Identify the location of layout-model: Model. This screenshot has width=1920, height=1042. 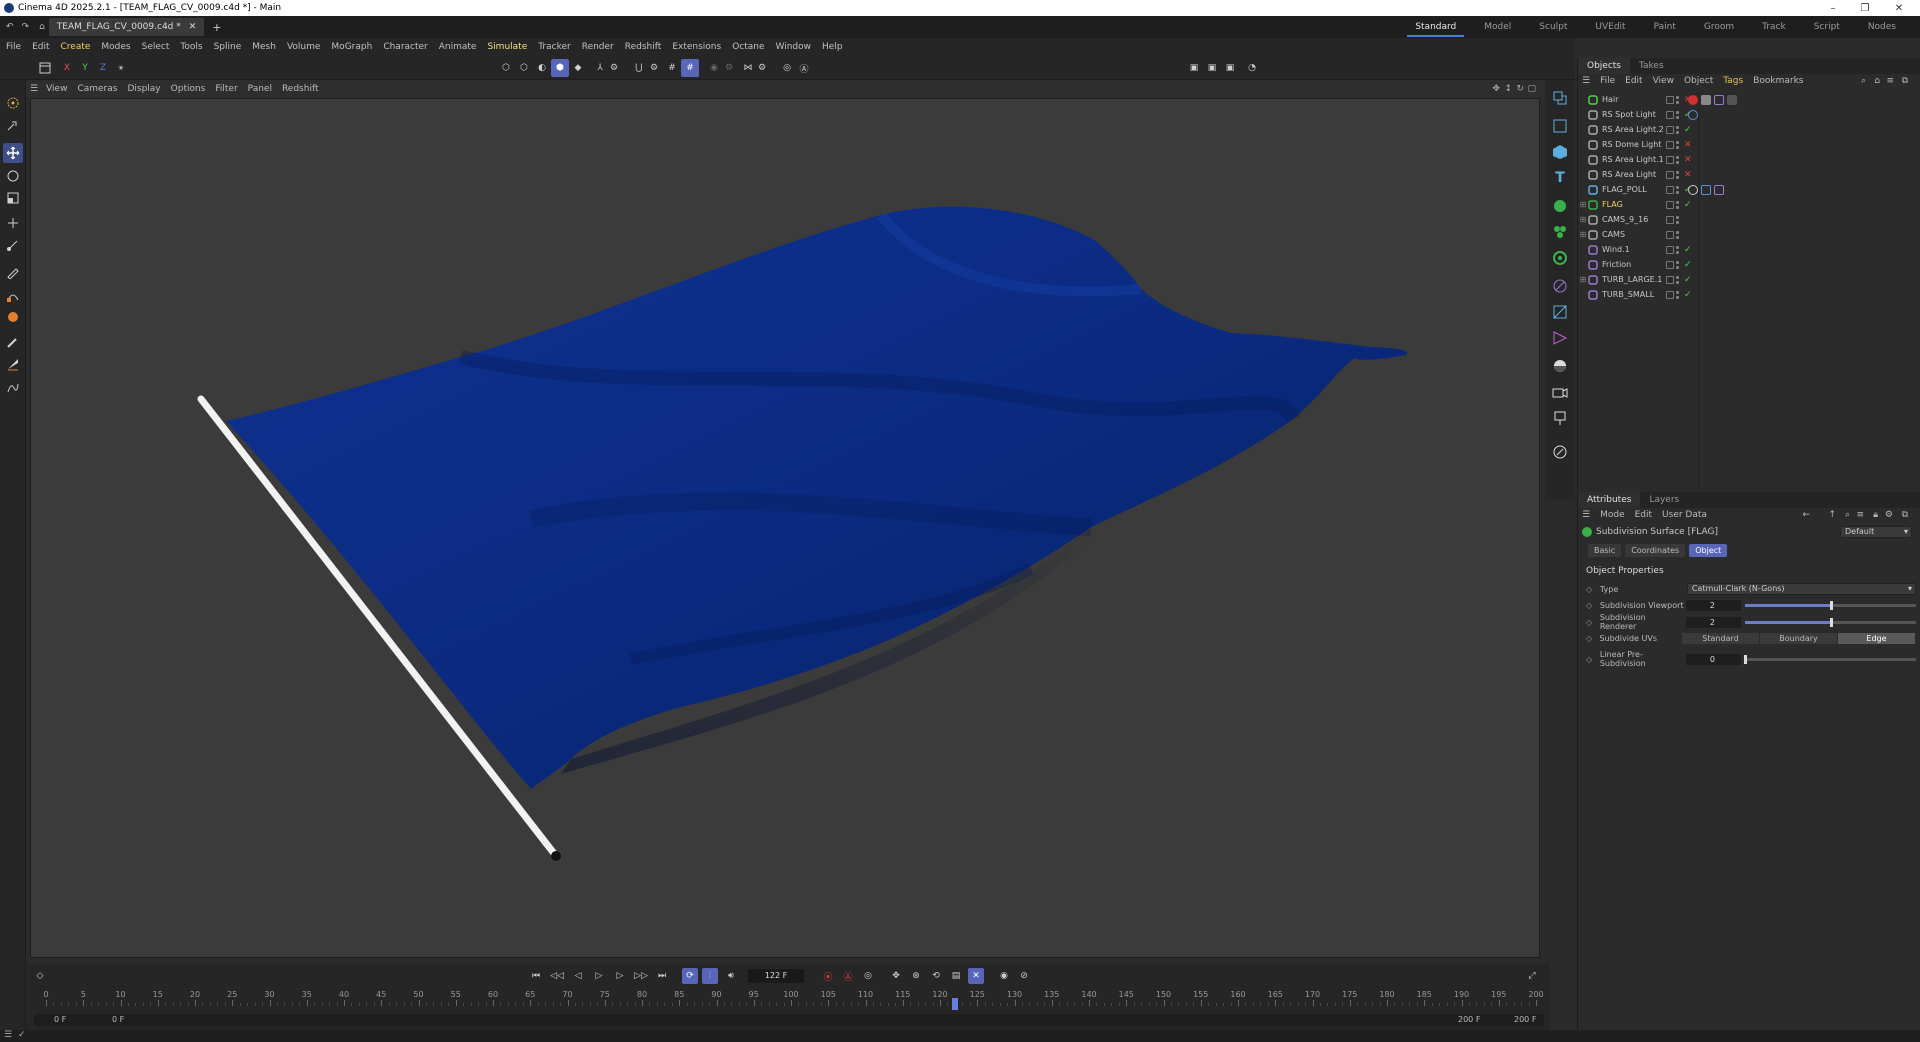
(1497, 27).